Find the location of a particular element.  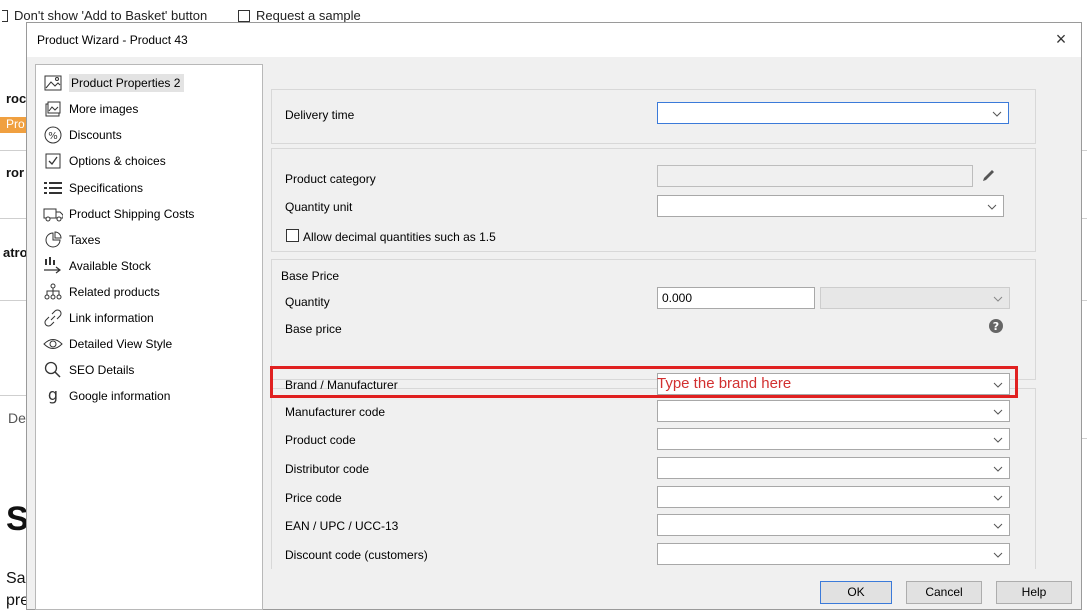

manufacturer-code-label: Manufacturer code is located at coordinates (335, 412).